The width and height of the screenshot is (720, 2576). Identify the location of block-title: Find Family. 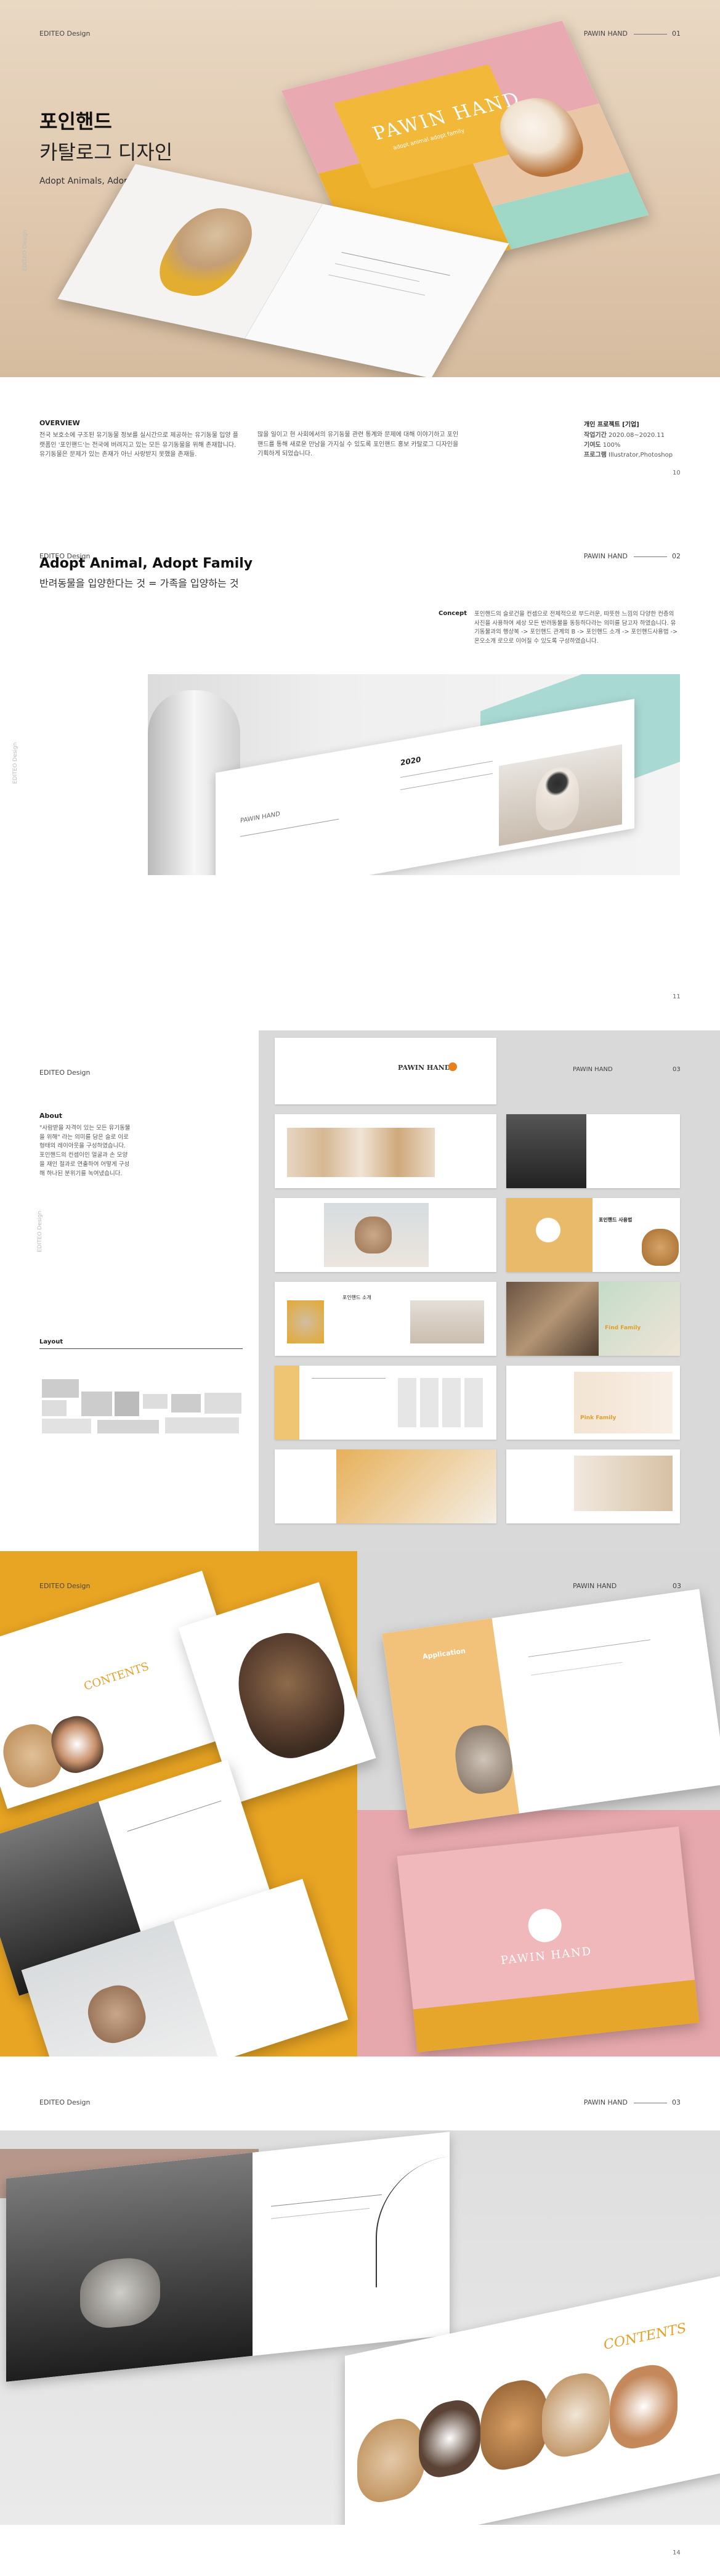
(623, 1328).